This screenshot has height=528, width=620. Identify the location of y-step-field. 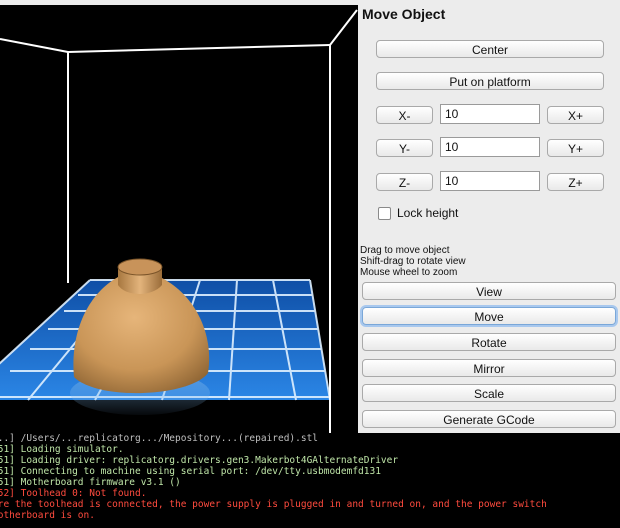
(490, 147).